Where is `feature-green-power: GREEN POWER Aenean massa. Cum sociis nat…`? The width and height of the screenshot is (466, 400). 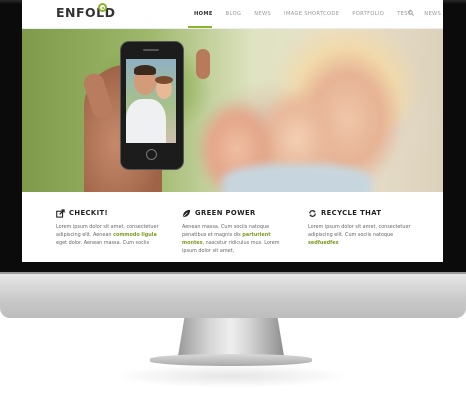 feature-green-power: GREEN POWER Aenean massa. Cum sociis nat… is located at coordinates (234, 231).